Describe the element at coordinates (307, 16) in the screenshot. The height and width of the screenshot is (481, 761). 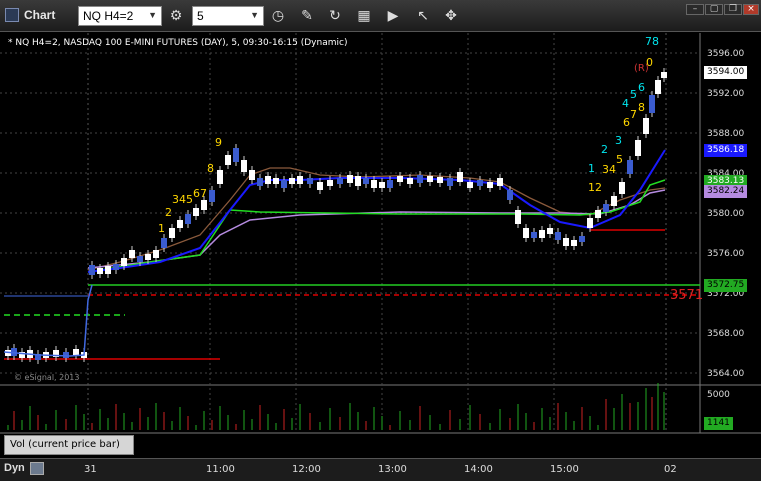
I see `pencil-draw-icon: ✎` at that location.